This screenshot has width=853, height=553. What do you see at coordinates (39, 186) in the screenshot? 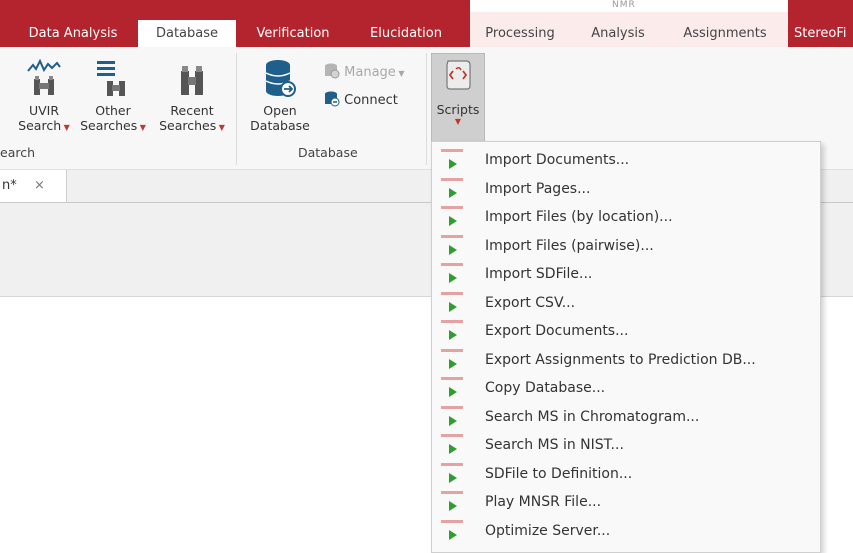
I see `close-icon: ×` at bounding box center [39, 186].